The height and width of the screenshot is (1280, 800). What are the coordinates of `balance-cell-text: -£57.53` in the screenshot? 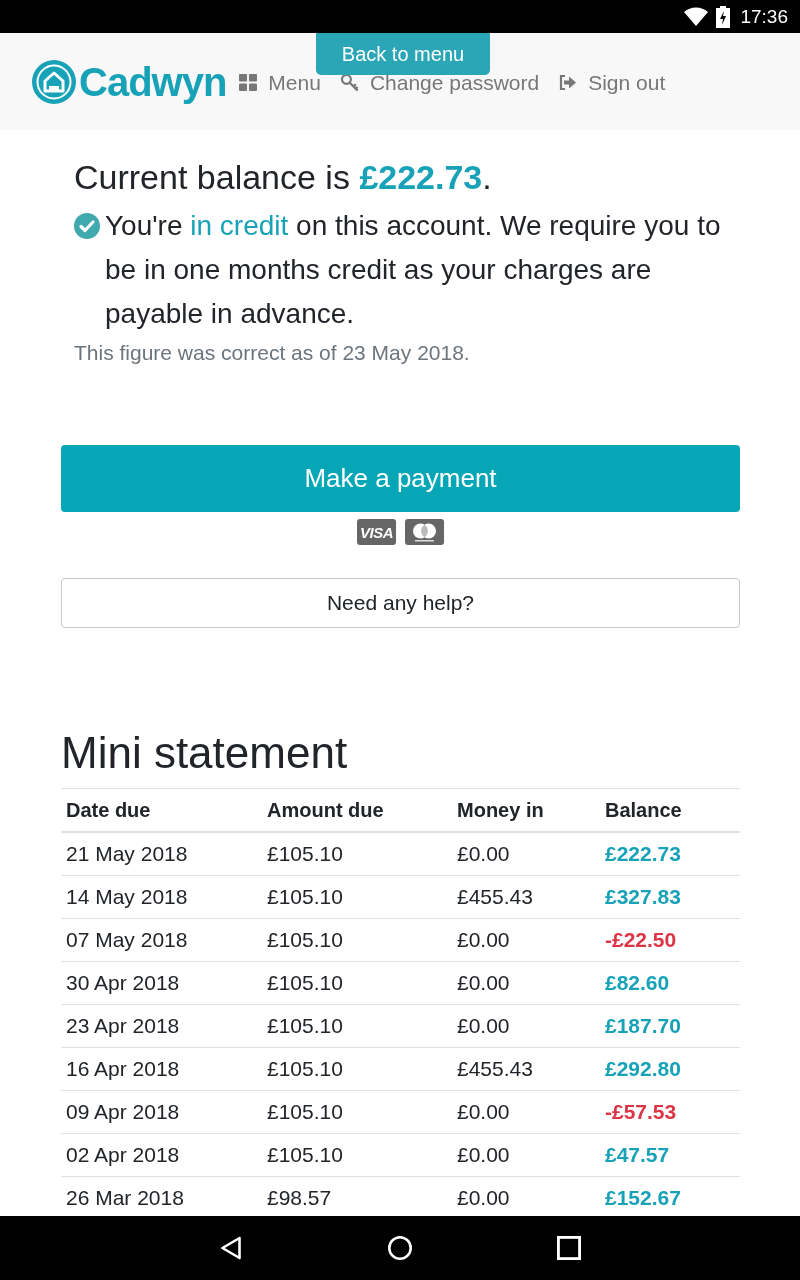 It's located at (641, 1112).